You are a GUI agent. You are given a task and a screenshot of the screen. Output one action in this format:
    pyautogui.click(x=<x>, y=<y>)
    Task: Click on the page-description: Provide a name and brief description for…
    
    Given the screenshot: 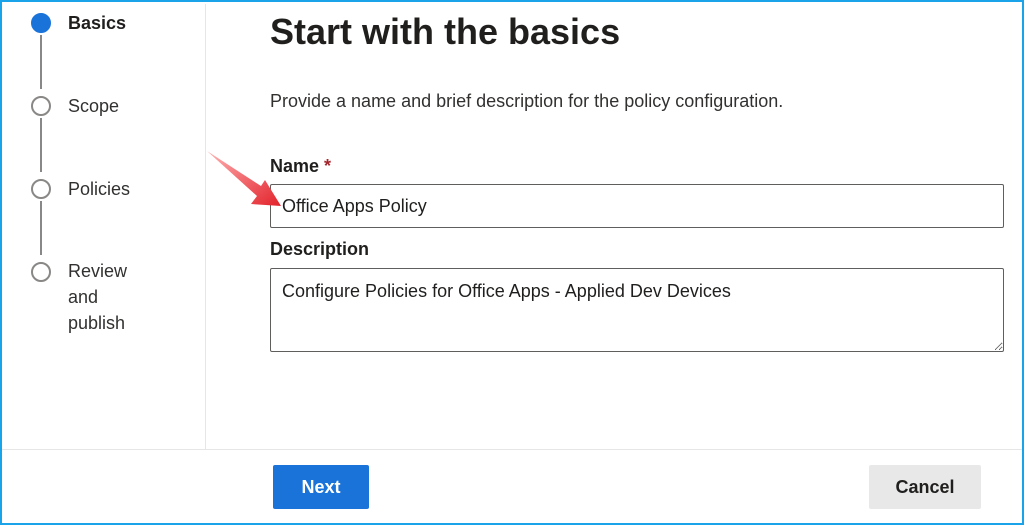 What is the action you would take?
    pyautogui.click(x=527, y=101)
    